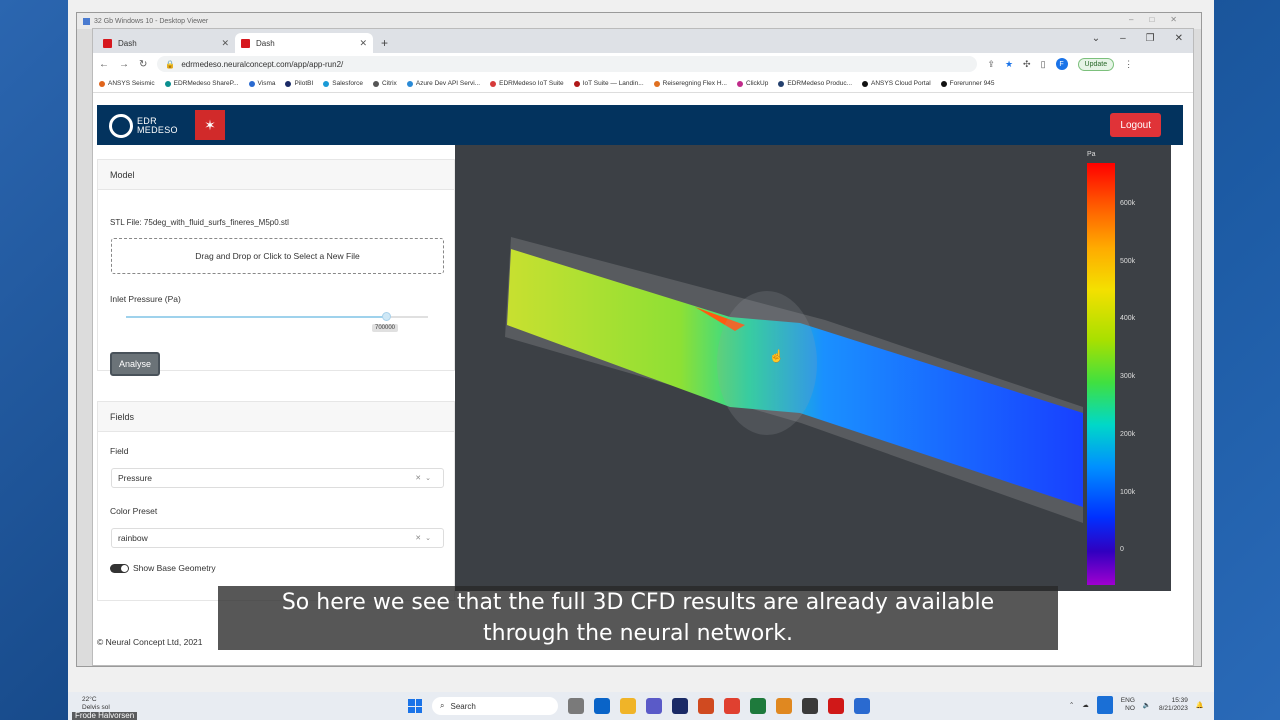 This screenshot has height=720, width=1280. What do you see at coordinates (174, 568) in the screenshot?
I see `base-geometry-label: Show Base Geometry` at bounding box center [174, 568].